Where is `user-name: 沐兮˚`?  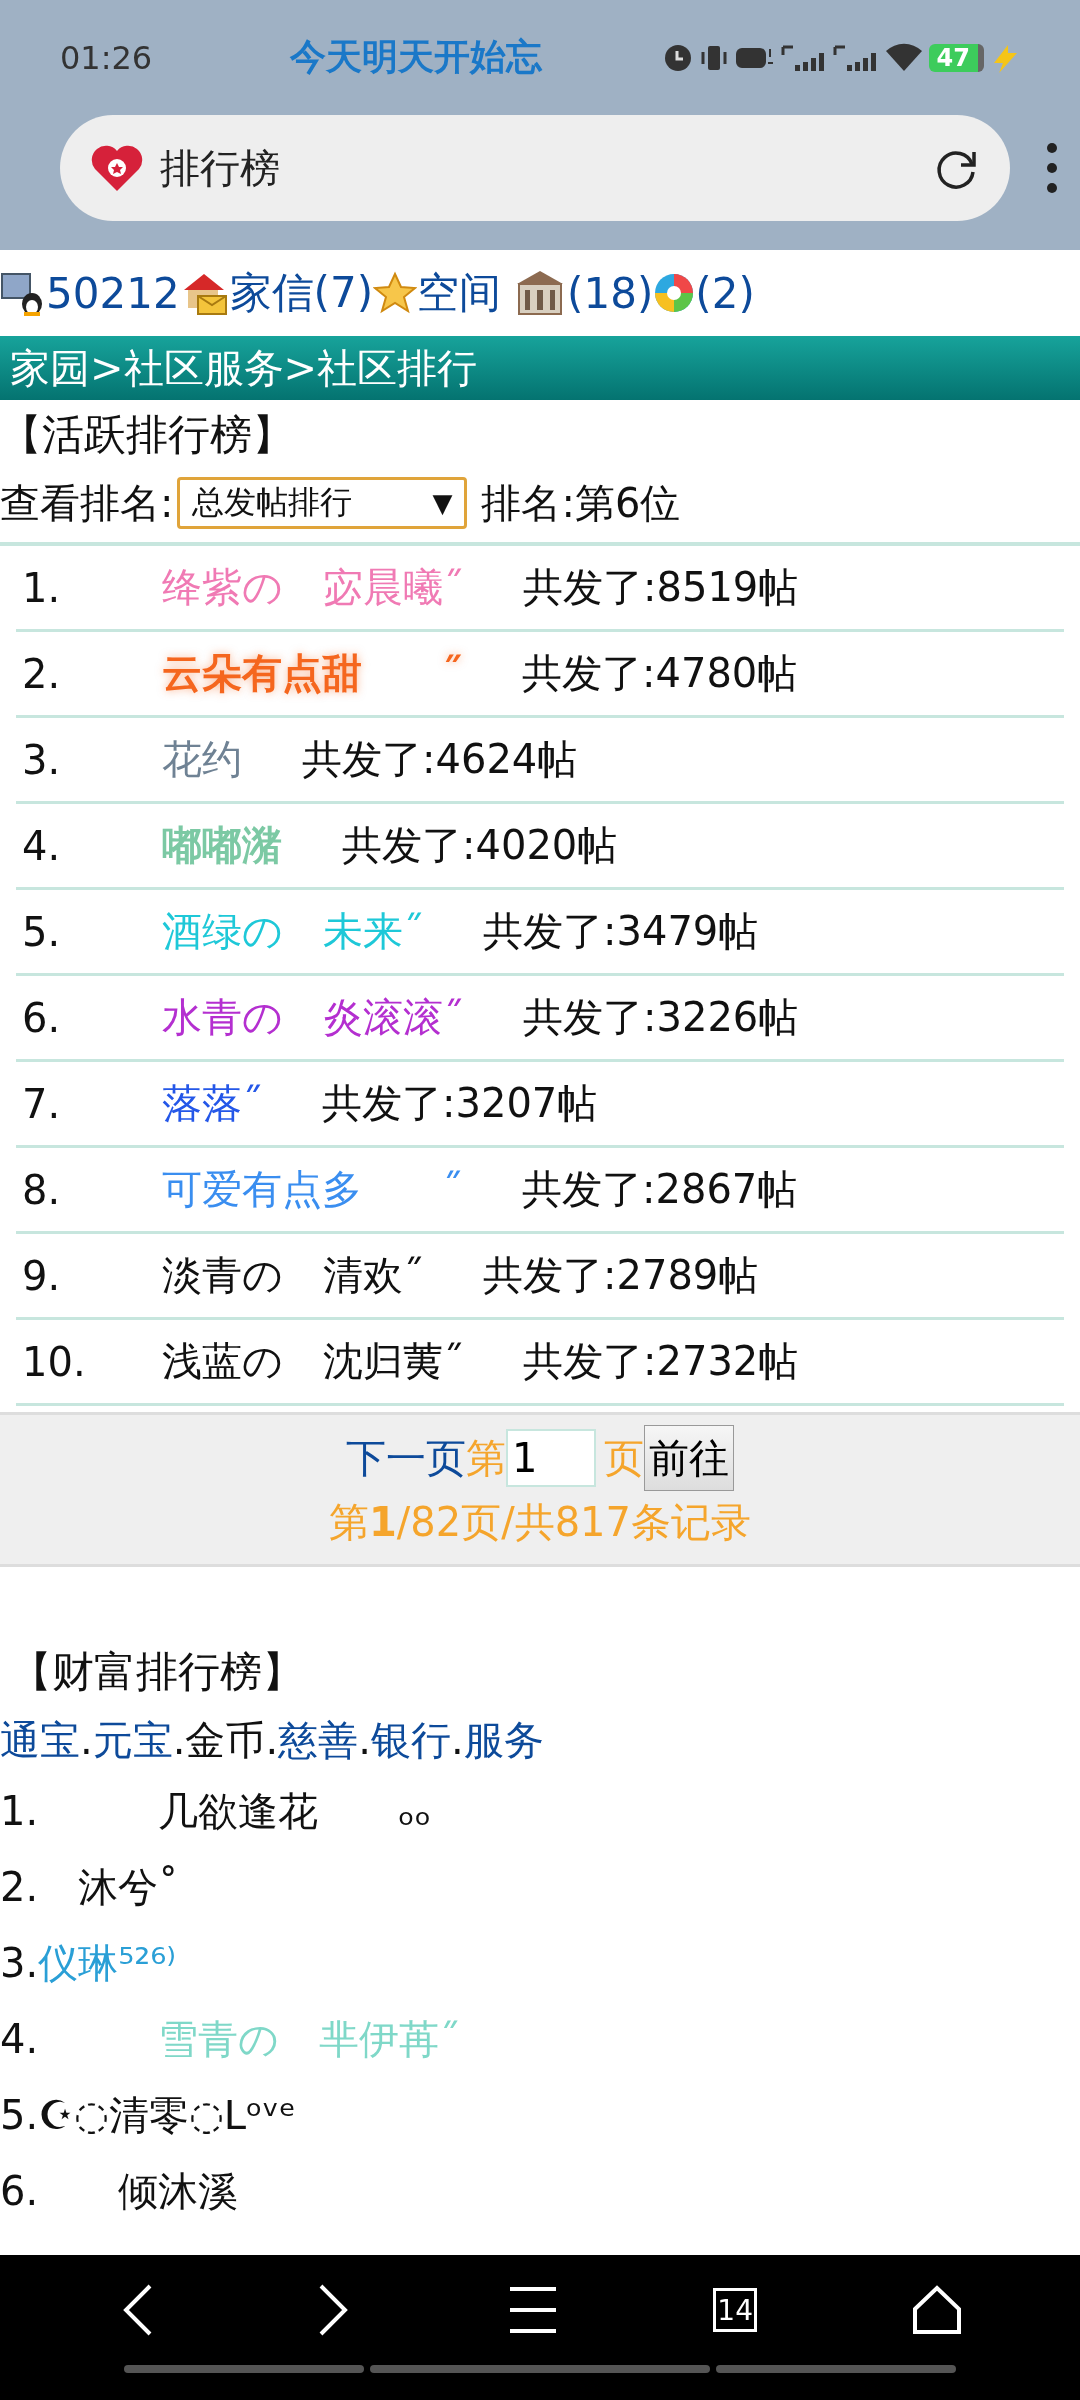 user-name: 沐兮˚ is located at coordinates (128, 1887).